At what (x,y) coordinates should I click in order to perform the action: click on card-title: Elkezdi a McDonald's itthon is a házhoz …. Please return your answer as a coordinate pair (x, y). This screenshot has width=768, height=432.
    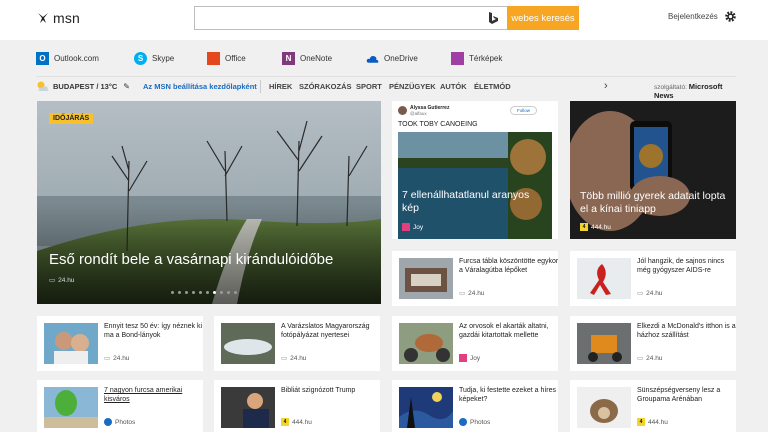
    Looking at the image, I should click on (686, 331).